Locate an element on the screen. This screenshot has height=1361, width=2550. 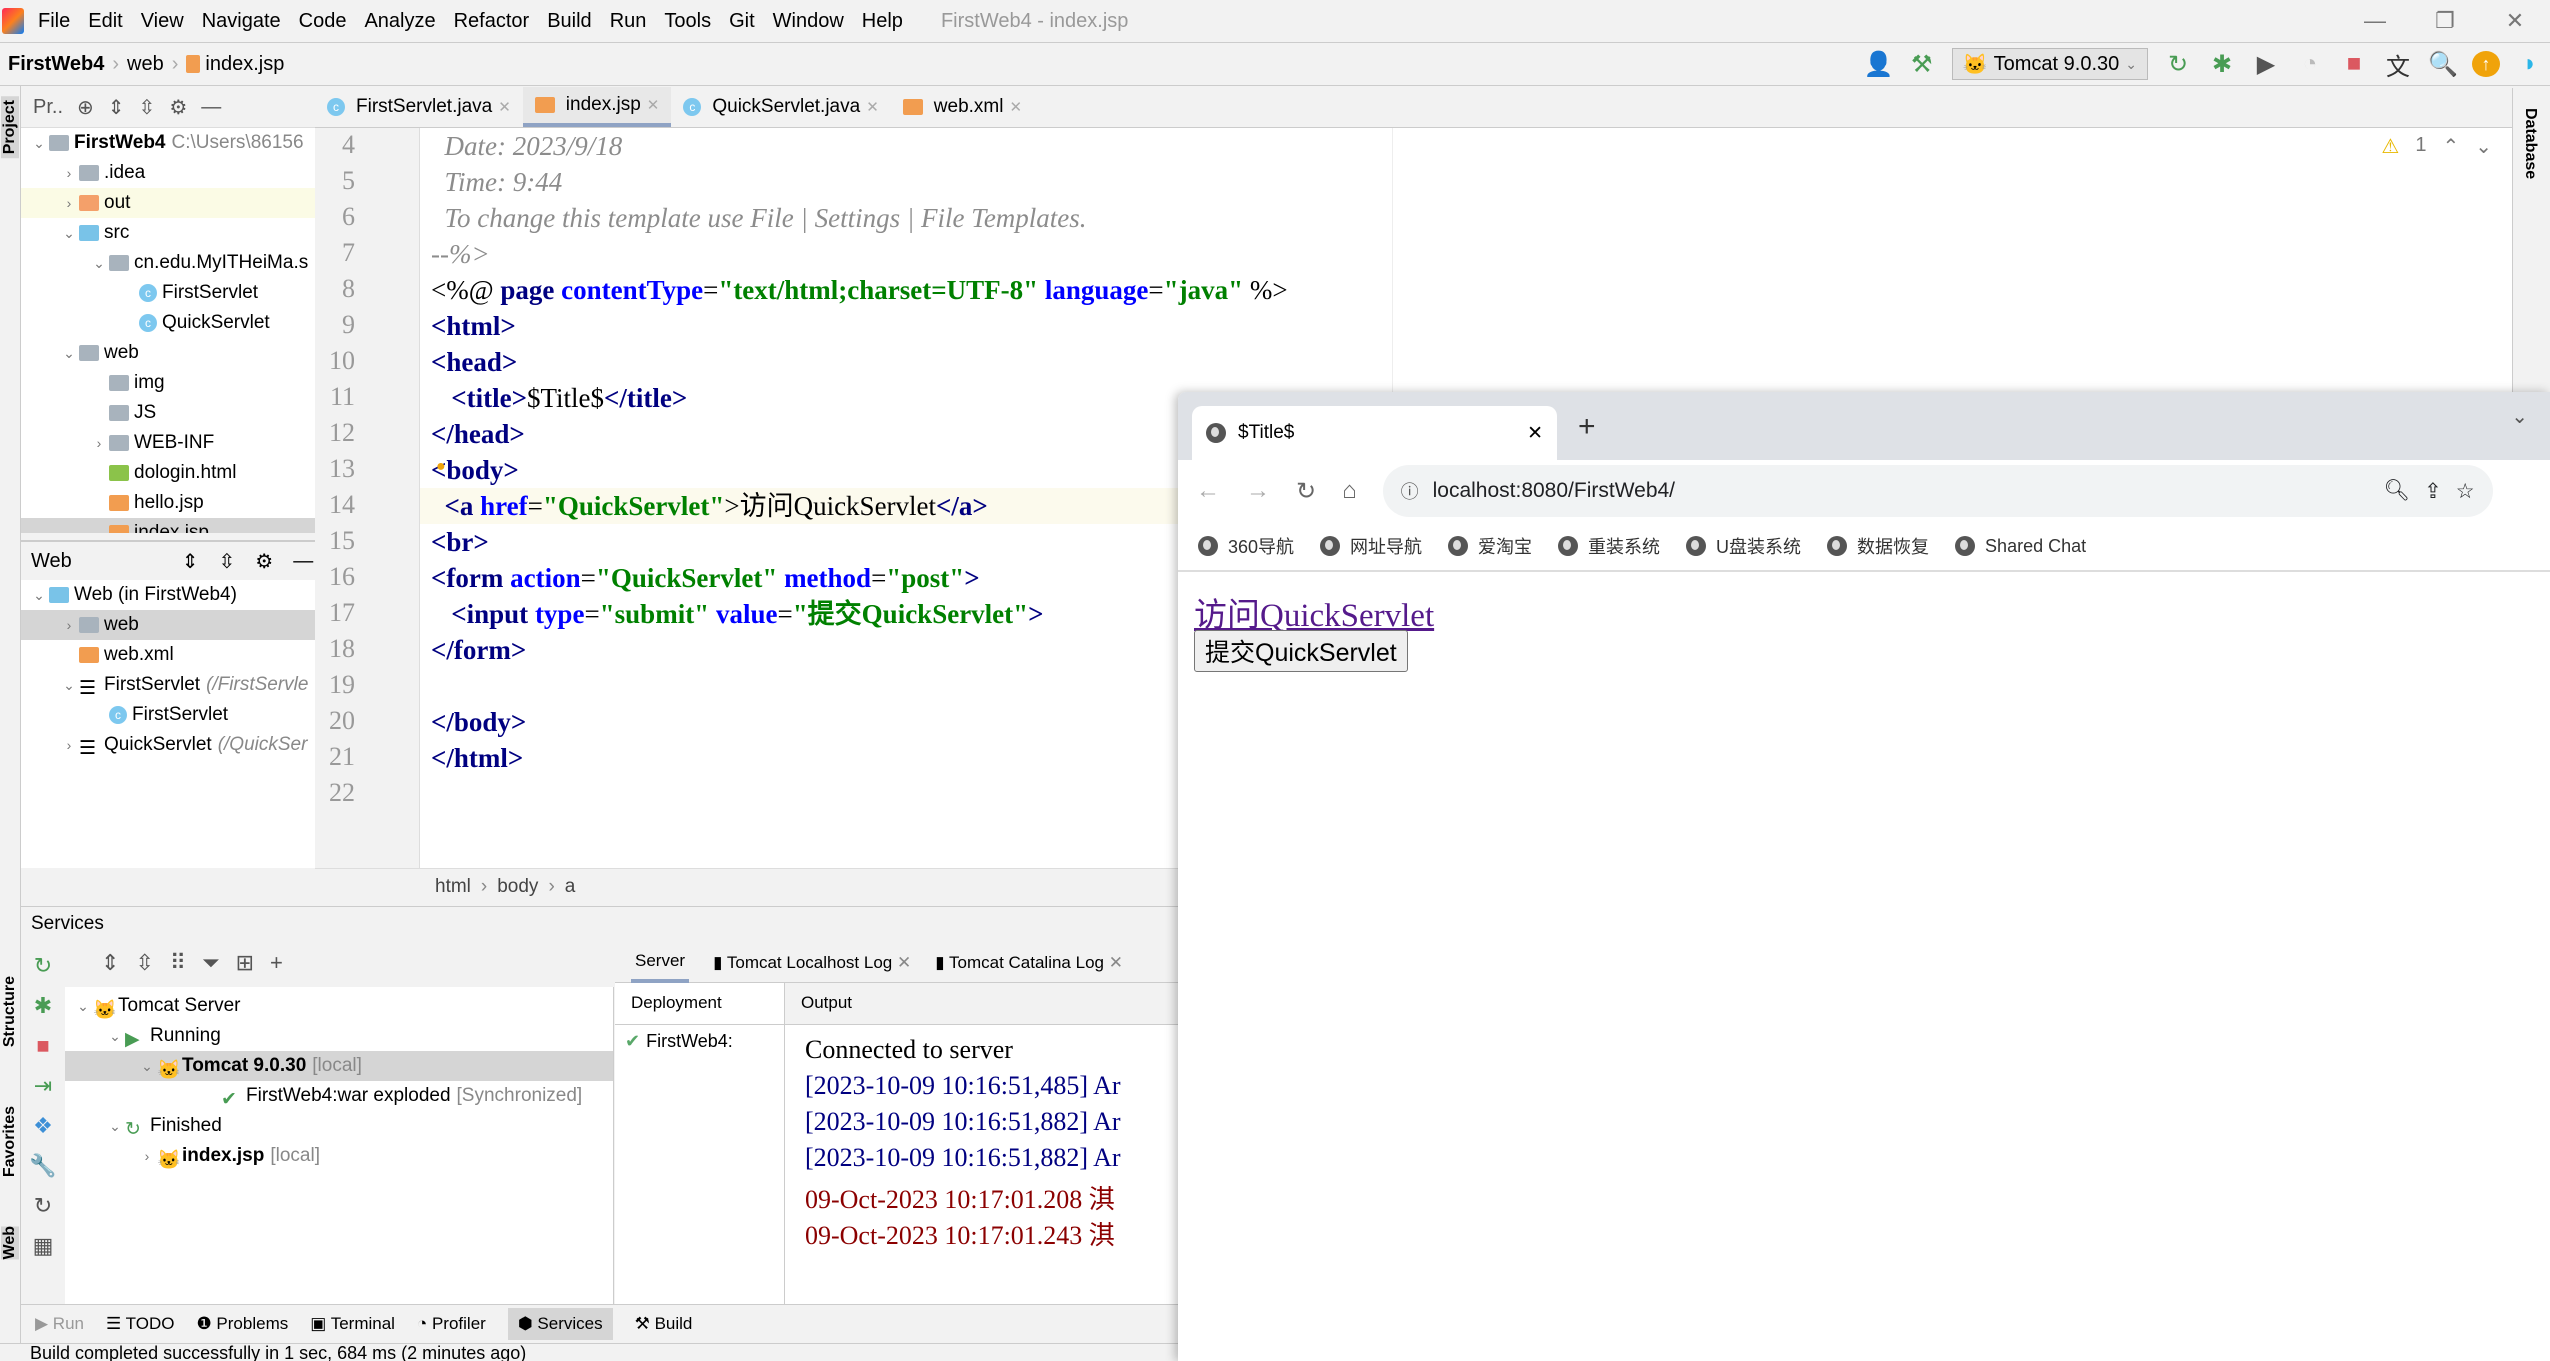
menu-file: File is located at coordinates (54, 21).